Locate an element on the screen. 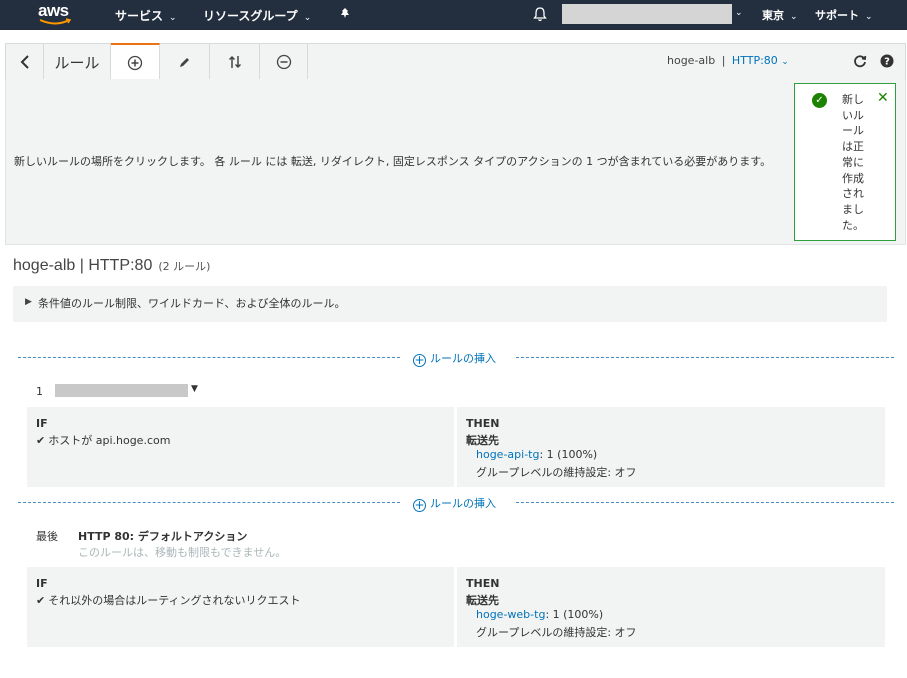 The width and height of the screenshot is (907, 678). help-icon: ? is located at coordinates (887, 61).